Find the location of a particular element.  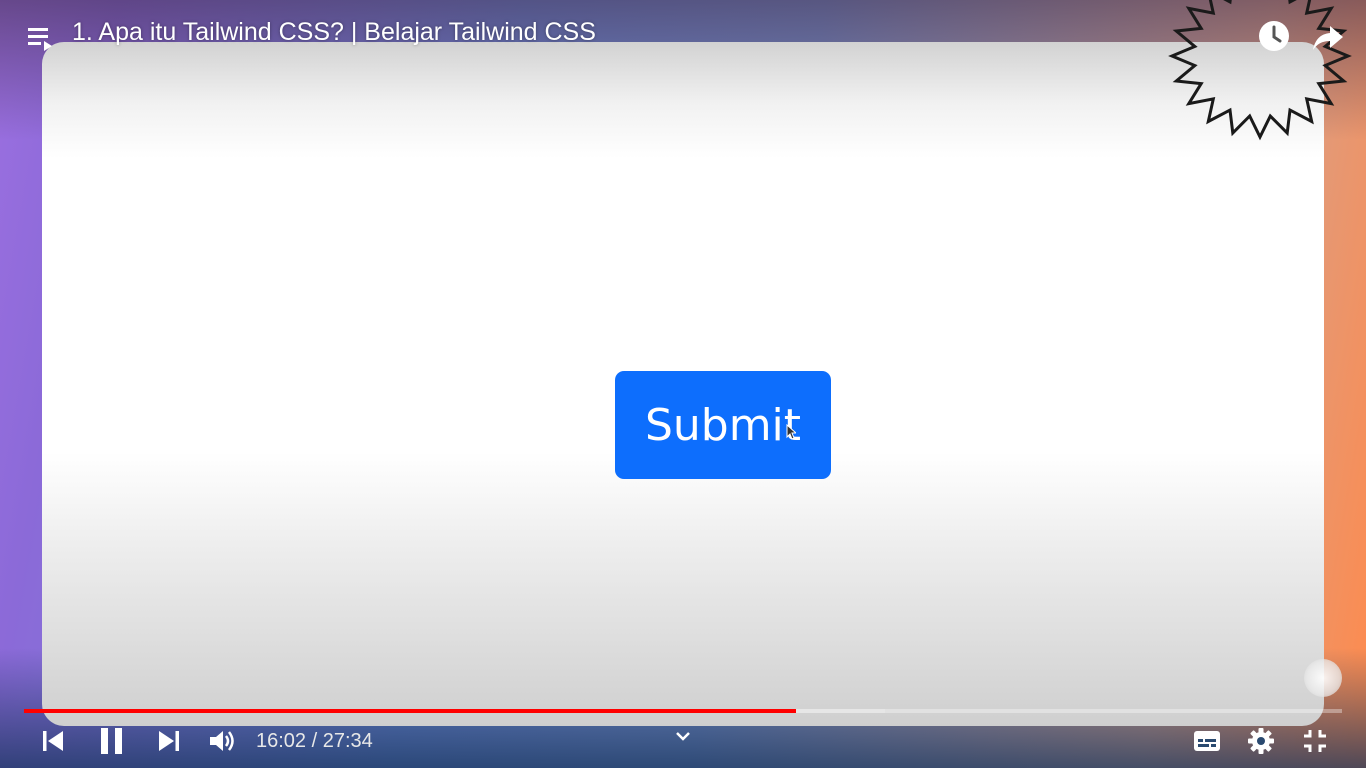

skip-next-icon is located at coordinates (169, 741).